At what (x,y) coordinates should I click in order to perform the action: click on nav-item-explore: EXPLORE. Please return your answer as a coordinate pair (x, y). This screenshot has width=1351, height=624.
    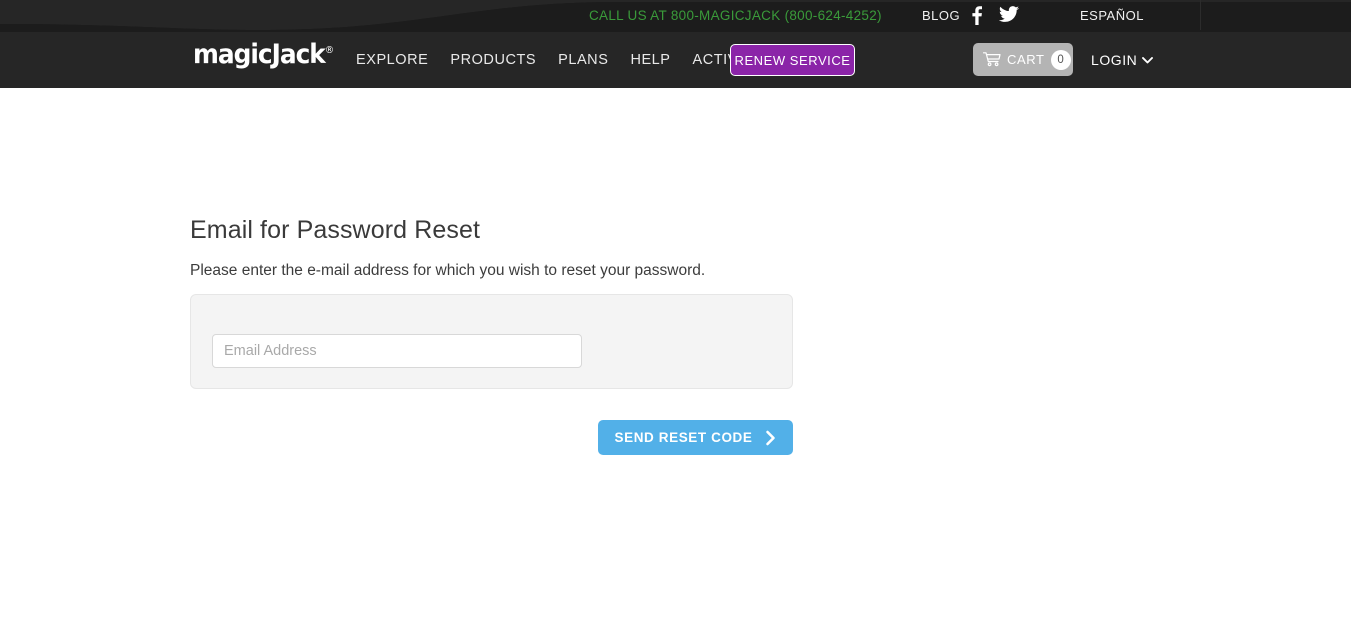
    Looking at the image, I should click on (392, 60).